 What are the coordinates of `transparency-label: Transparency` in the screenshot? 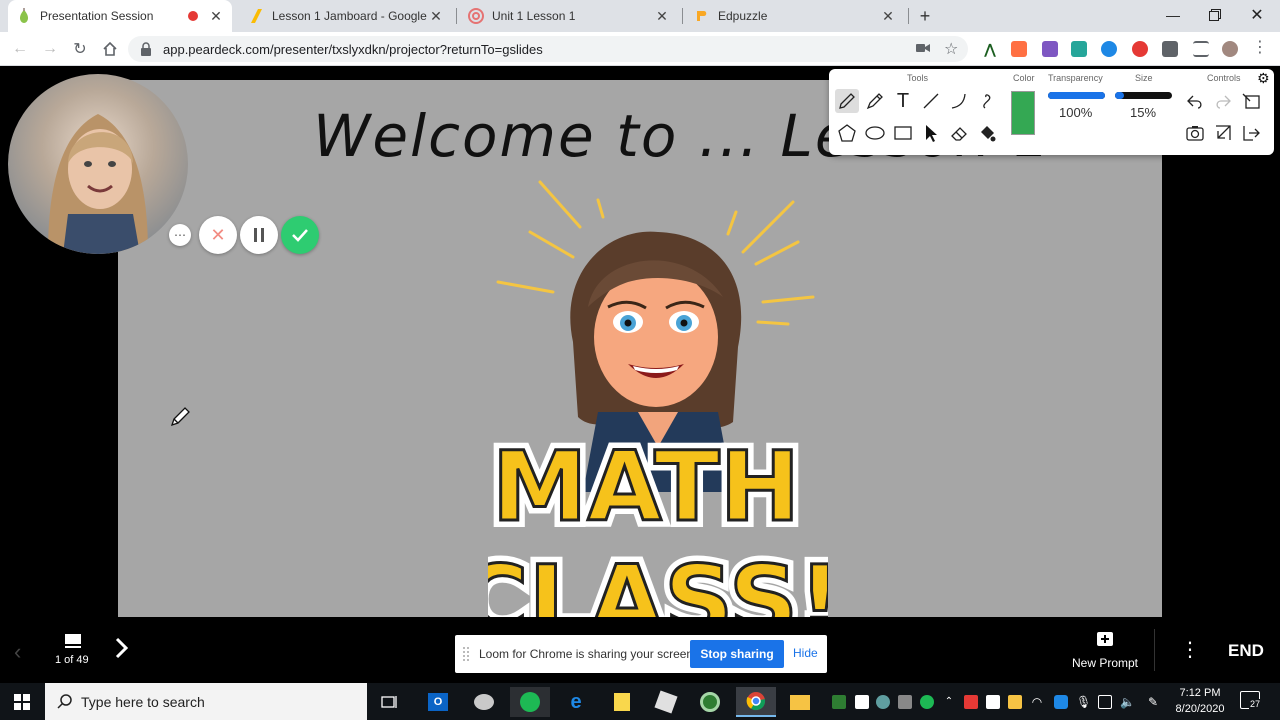 It's located at (1075, 78).